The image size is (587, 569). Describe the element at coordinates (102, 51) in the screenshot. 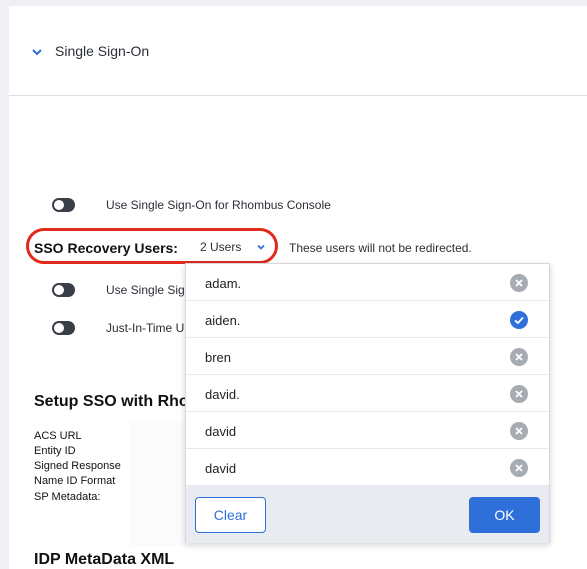

I see `section-title: Single Sign-On` at that location.